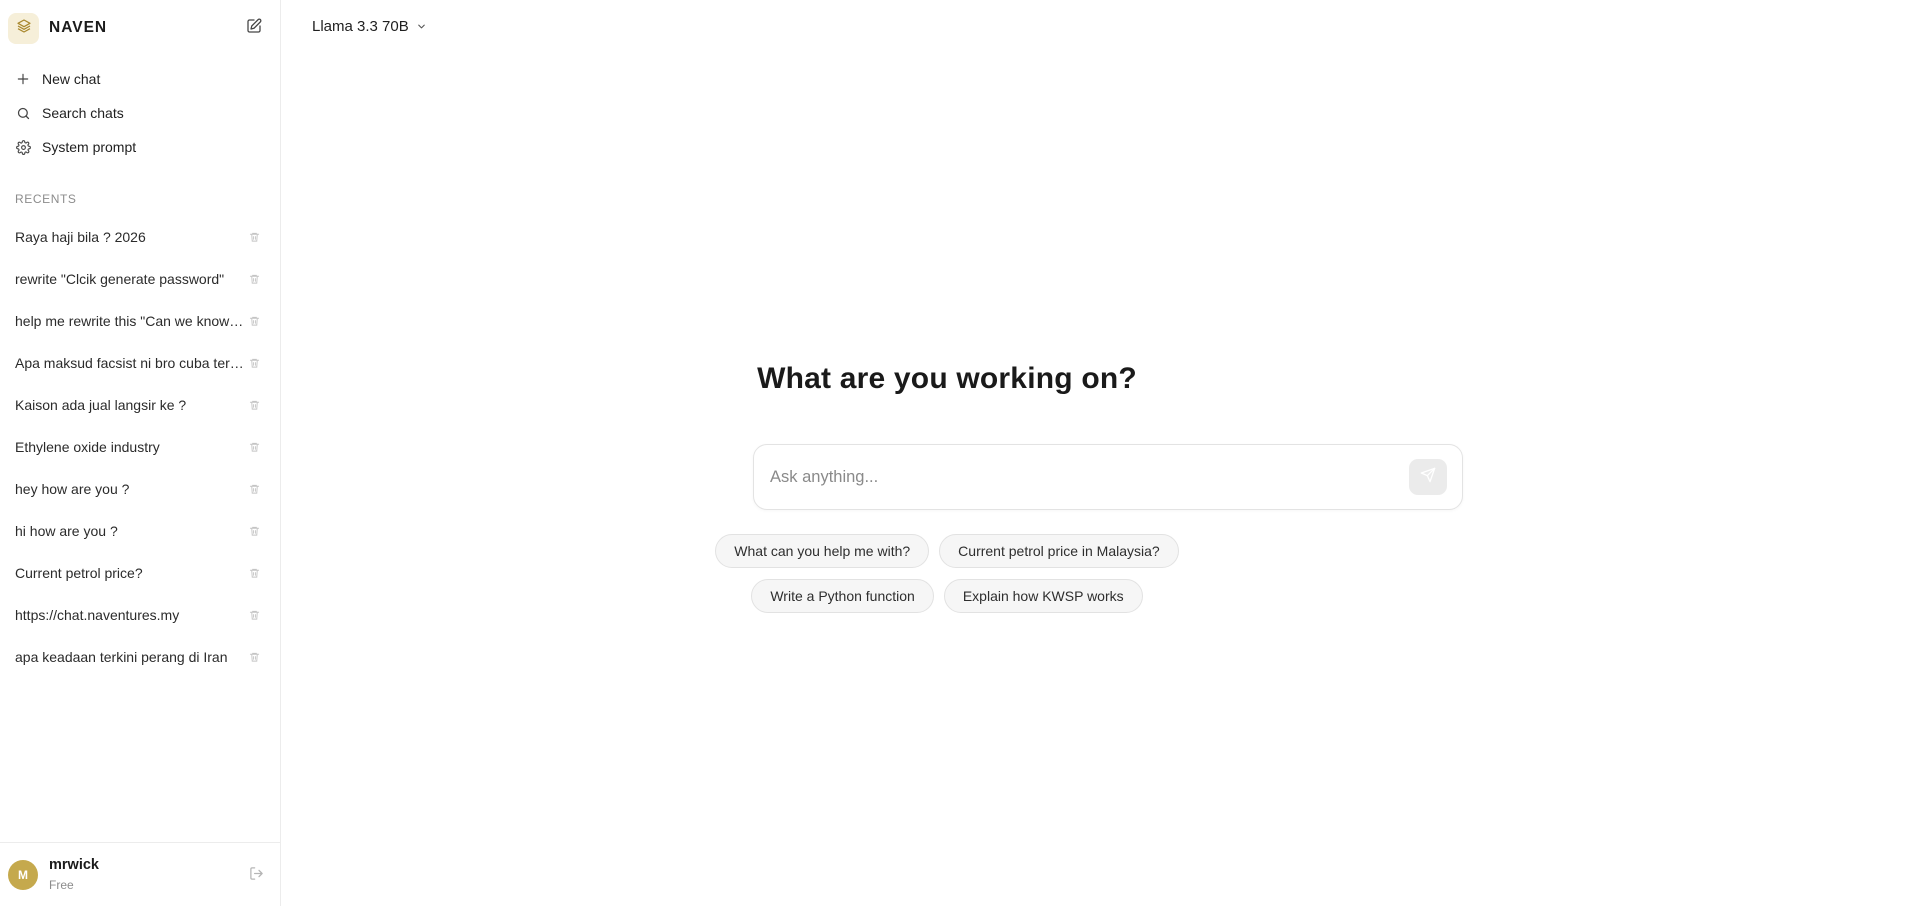 This screenshot has height=906, width=1912. What do you see at coordinates (23, 874) in the screenshot?
I see `avatar: M` at bounding box center [23, 874].